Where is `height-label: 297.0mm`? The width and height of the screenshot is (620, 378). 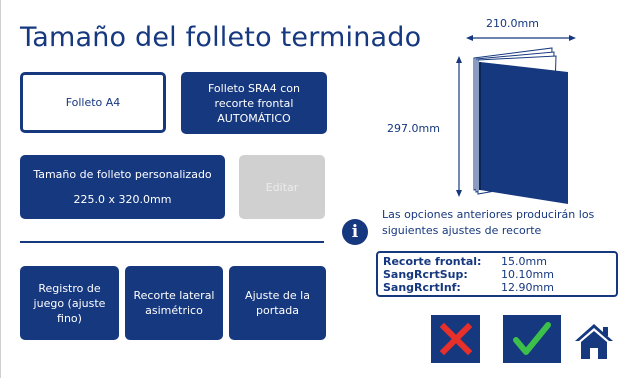
height-label: 297.0mm is located at coordinates (413, 128).